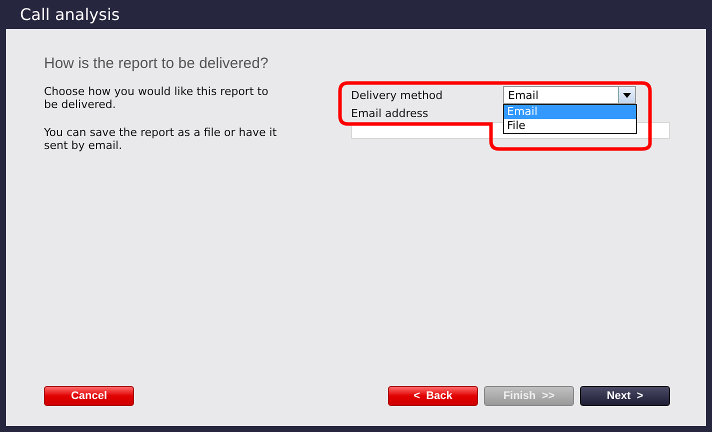 Image resolution: width=712 pixels, height=432 pixels. What do you see at coordinates (70, 15) in the screenshot?
I see `window-title: Call analysis` at bounding box center [70, 15].